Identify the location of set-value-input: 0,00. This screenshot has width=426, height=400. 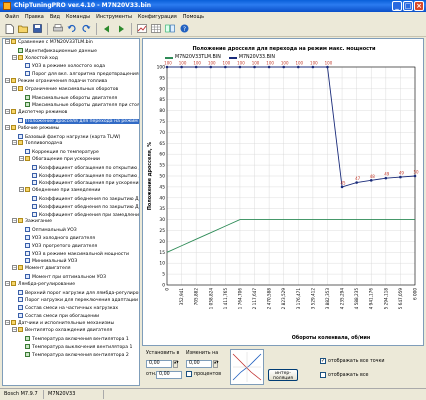
(159, 364).